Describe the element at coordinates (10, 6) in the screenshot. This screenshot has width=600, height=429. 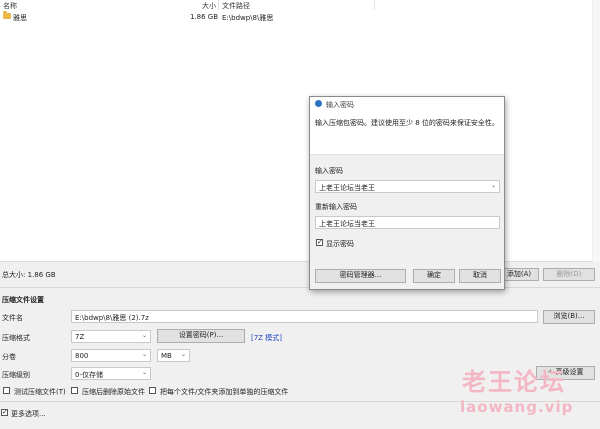
I see `column-name: 名称` at that location.